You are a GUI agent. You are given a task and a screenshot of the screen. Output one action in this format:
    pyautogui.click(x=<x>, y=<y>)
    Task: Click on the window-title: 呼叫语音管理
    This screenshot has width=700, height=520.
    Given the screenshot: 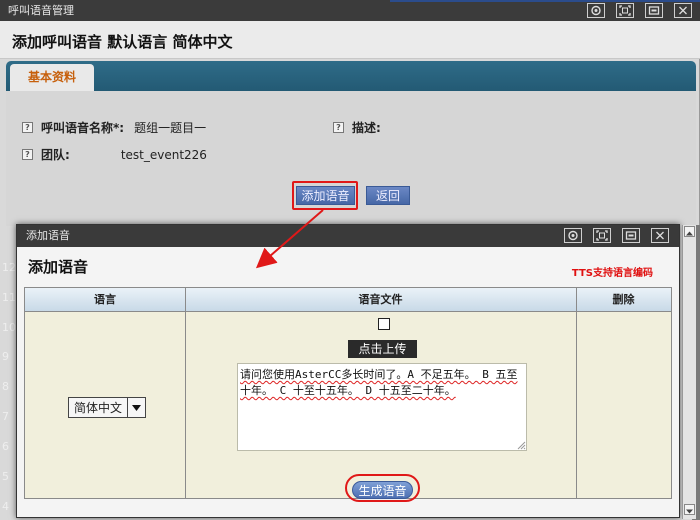 What is the action you would take?
    pyautogui.click(x=41, y=10)
    